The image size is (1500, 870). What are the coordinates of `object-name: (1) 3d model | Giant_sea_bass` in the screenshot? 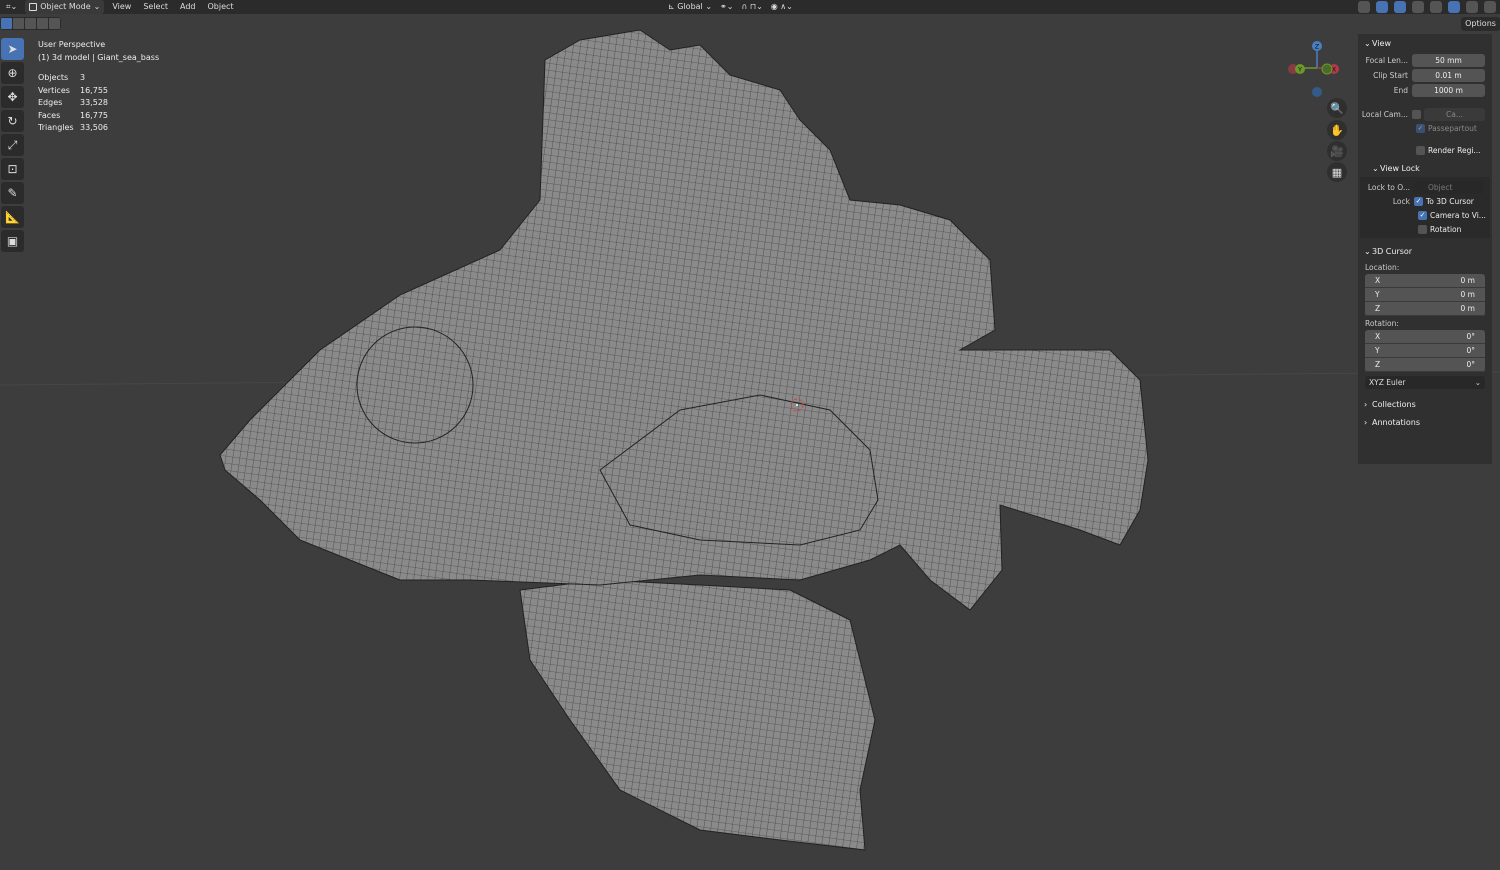 It's located at (99, 57).